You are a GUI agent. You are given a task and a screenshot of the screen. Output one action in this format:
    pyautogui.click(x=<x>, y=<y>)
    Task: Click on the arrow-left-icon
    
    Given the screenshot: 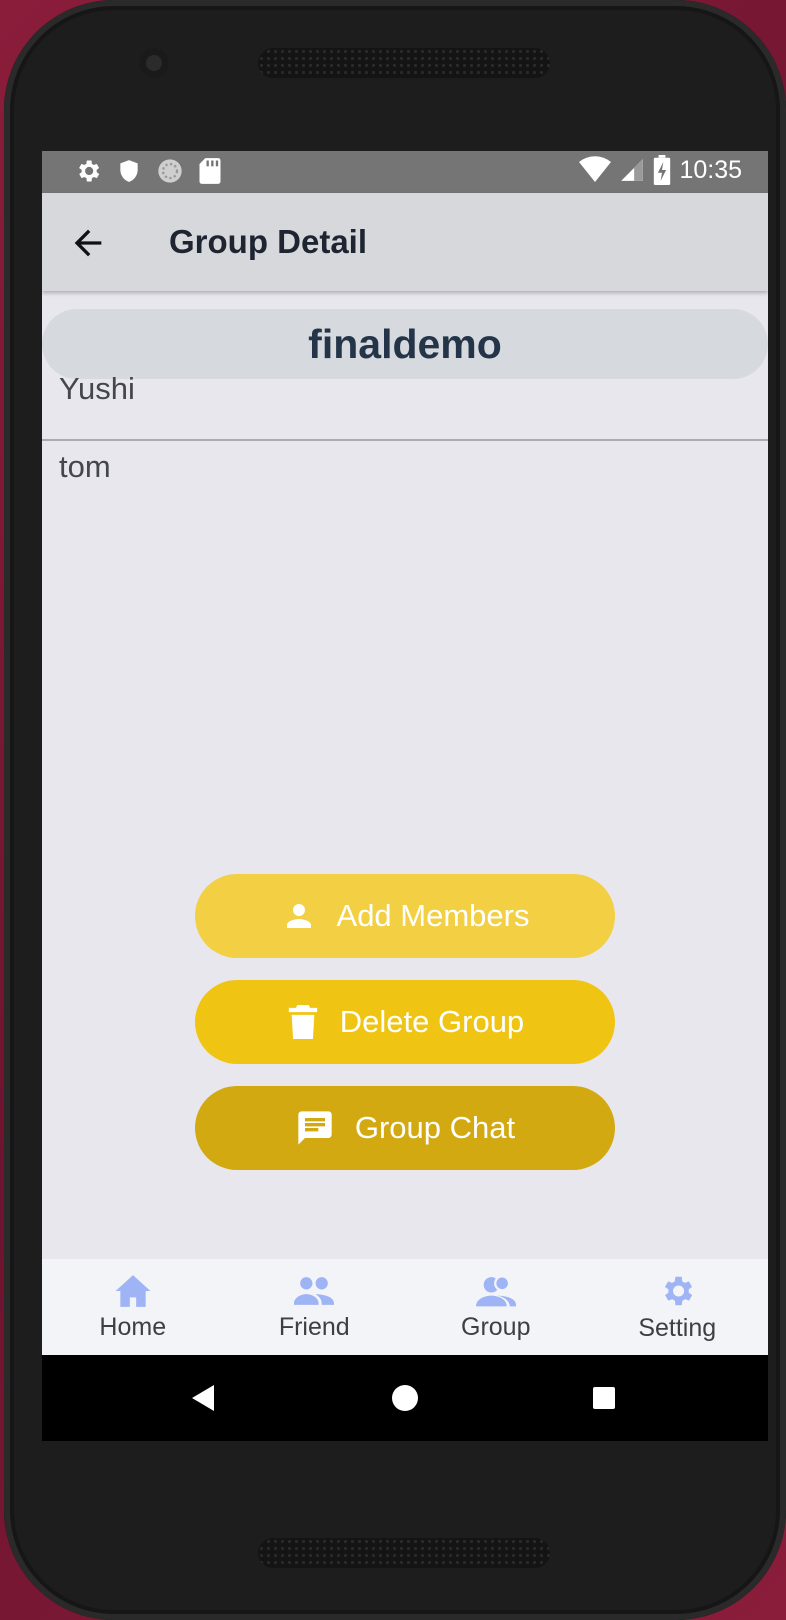 What is the action you would take?
    pyautogui.click(x=88, y=243)
    